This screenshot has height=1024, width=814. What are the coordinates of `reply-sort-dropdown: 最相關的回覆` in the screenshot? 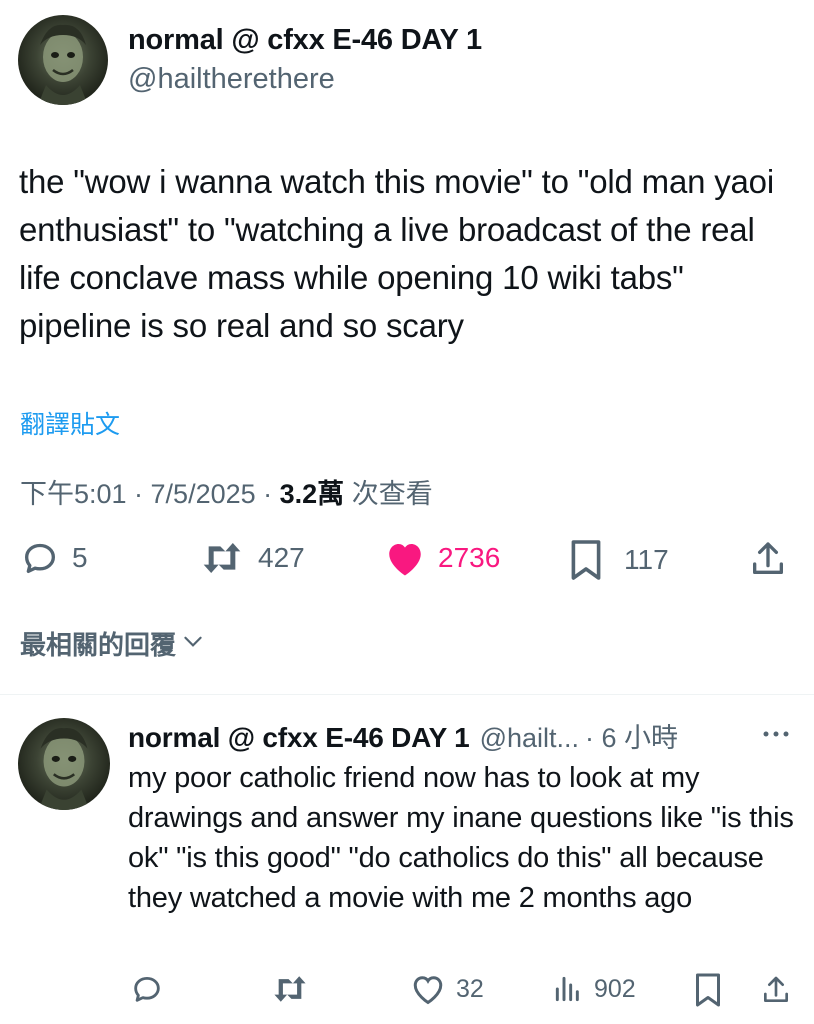 It's located at (113, 643).